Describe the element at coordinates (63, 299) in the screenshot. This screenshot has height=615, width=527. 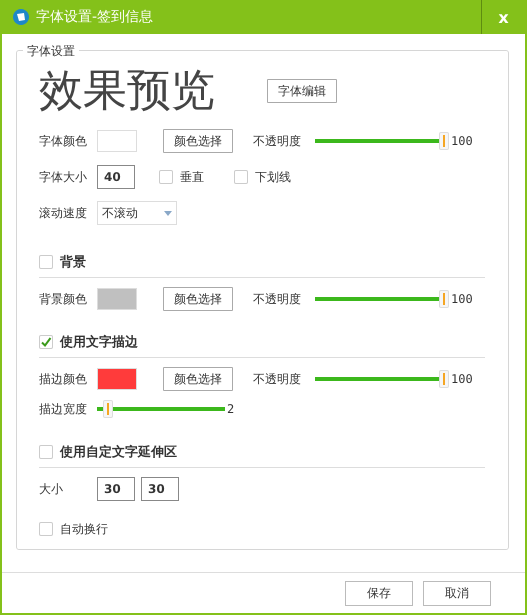
I see `field-label: 背景颜色` at that location.